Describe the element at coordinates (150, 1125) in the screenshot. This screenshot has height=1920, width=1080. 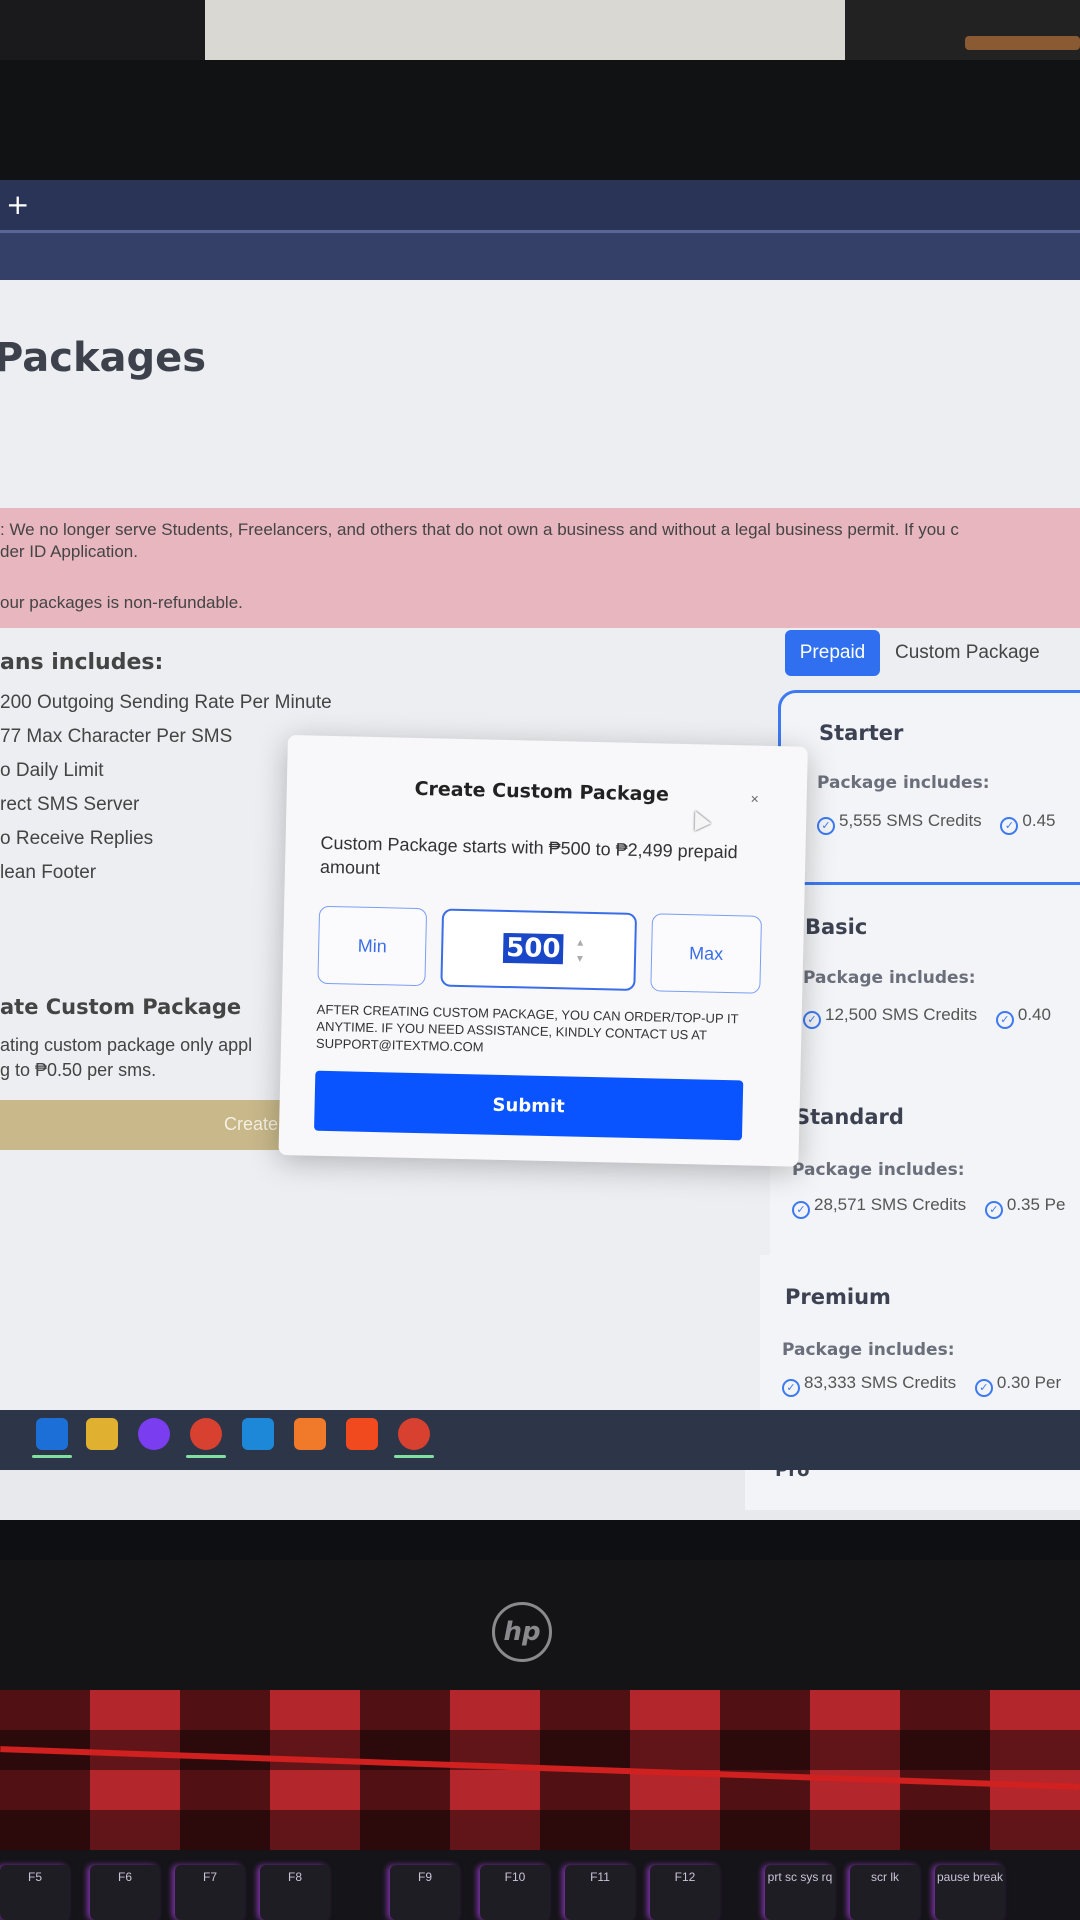
I see `create-button: Create` at that location.